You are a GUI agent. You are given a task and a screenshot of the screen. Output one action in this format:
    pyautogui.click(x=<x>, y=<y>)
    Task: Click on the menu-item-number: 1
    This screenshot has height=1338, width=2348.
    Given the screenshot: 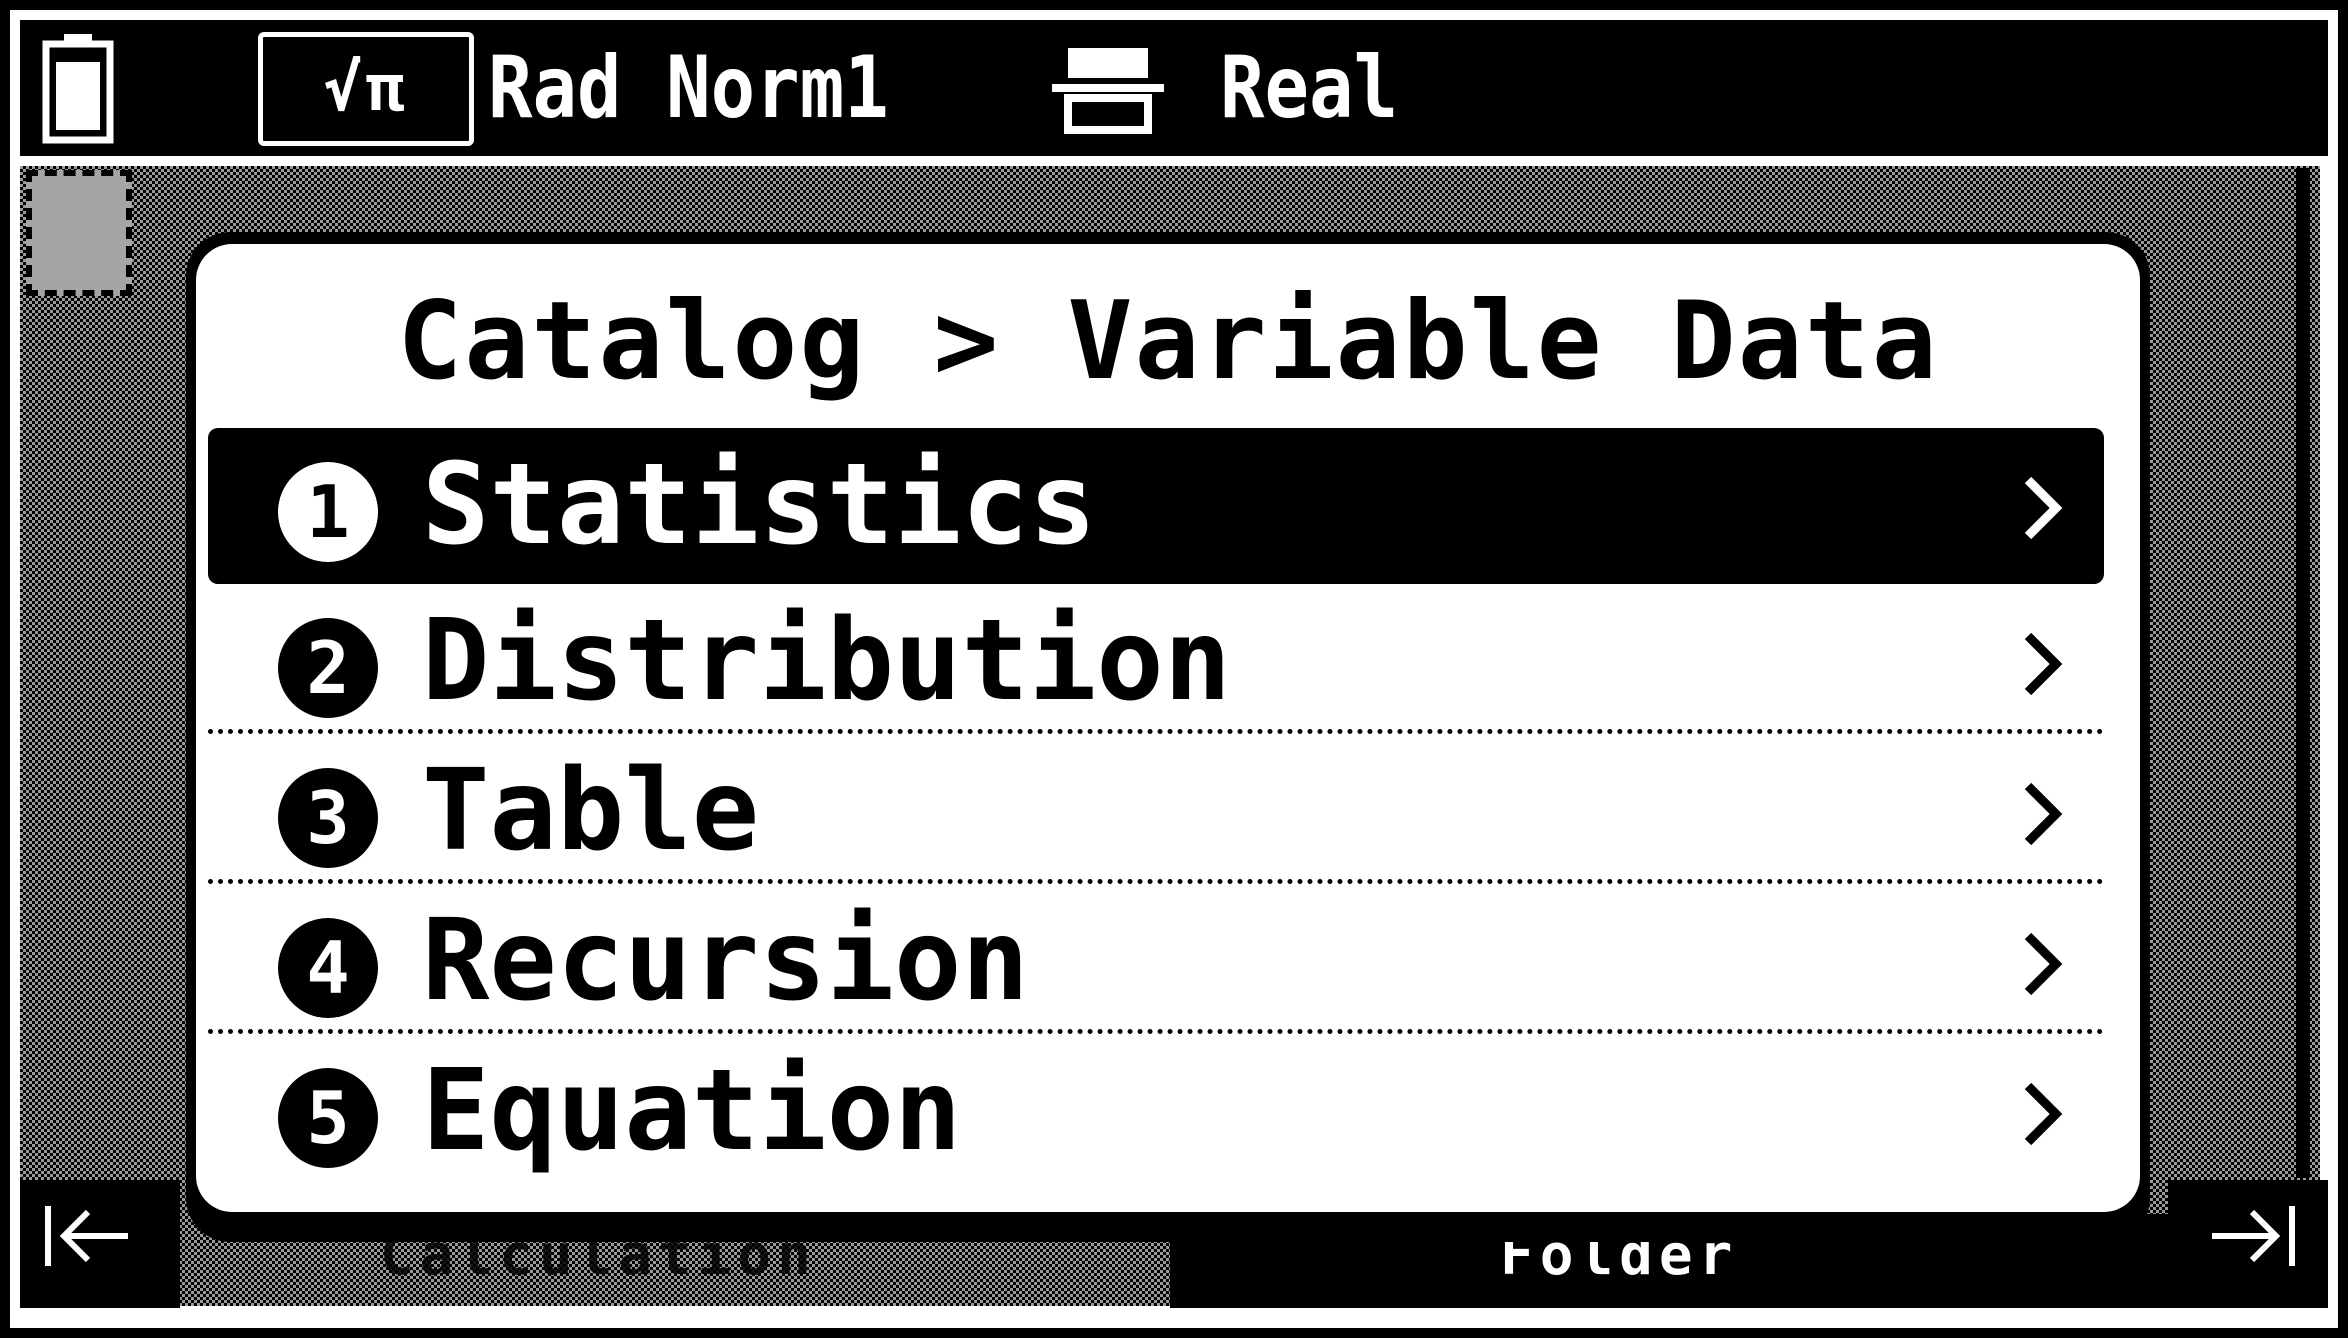 What is the action you would take?
    pyautogui.click(x=328, y=512)
    